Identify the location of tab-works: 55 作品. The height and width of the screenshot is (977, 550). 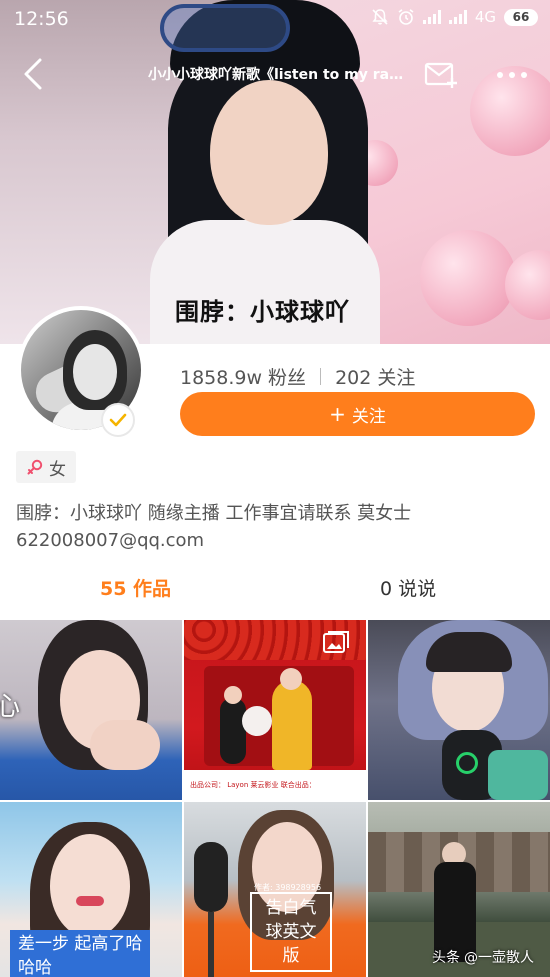
(135, 587).